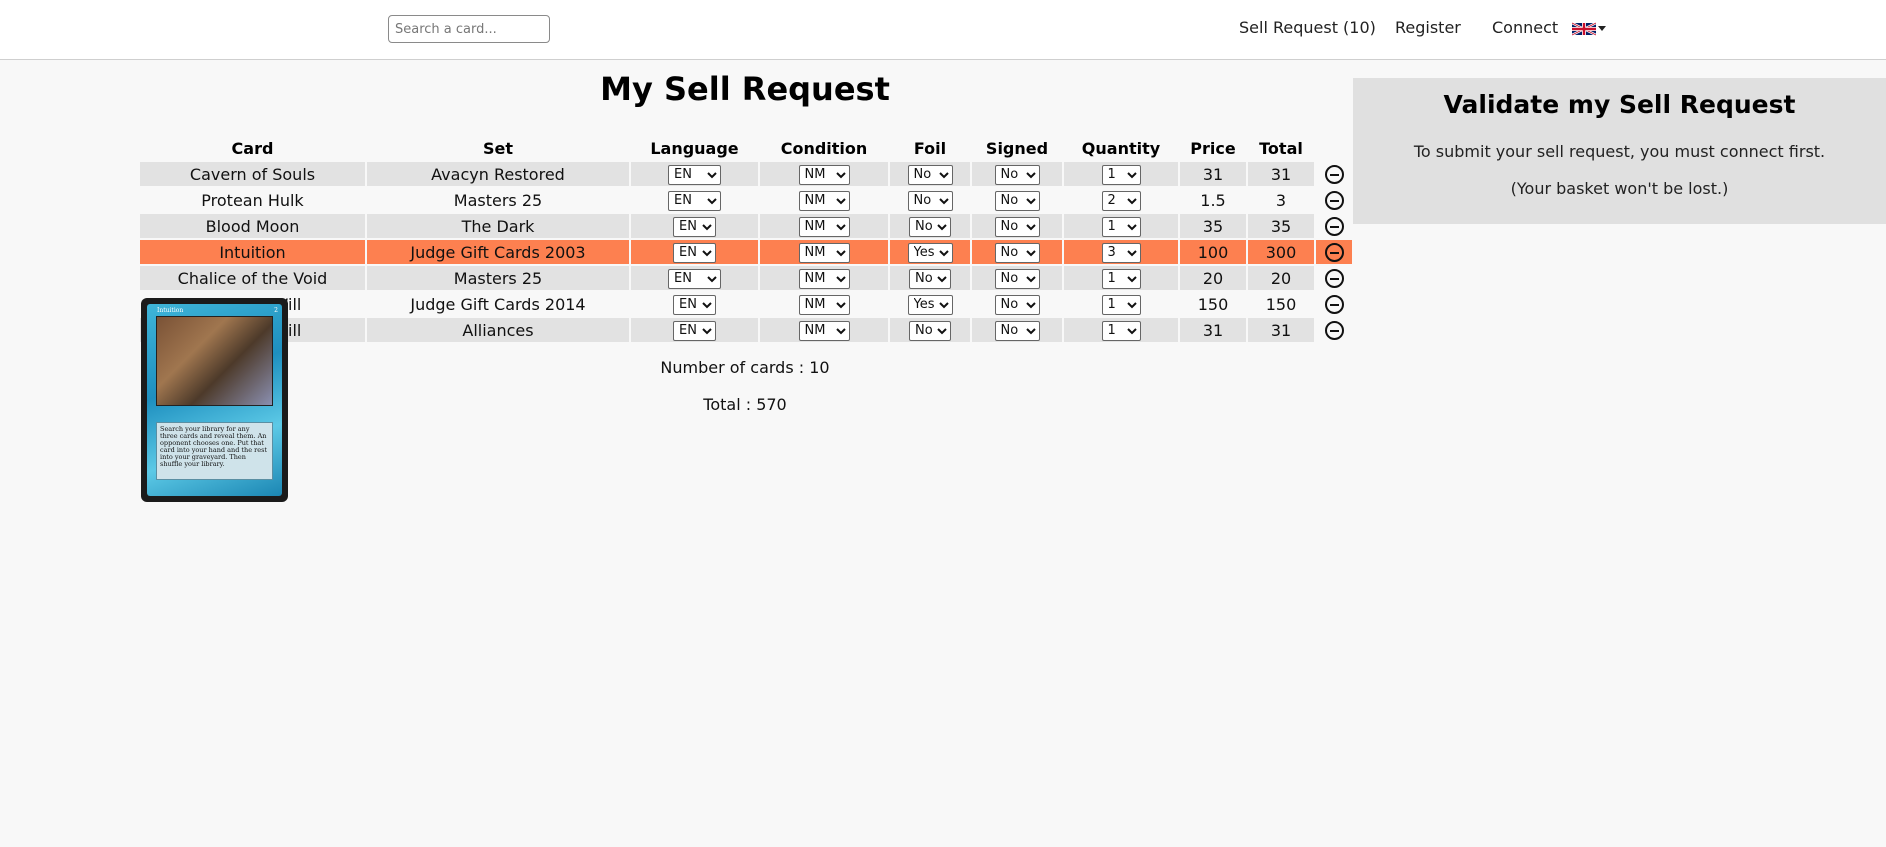 This screenshot has width=1886, height=847. I want to click on total-cell: 300, so click(1281, 252).